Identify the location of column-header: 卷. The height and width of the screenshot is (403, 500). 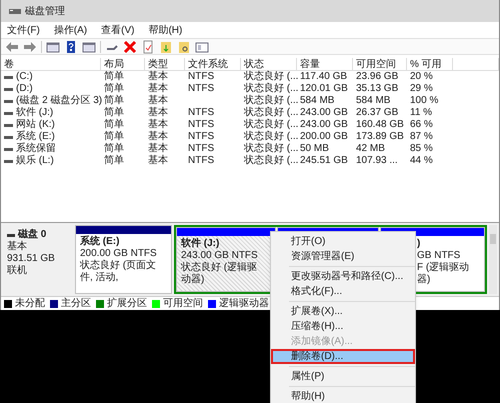
(51, 64).